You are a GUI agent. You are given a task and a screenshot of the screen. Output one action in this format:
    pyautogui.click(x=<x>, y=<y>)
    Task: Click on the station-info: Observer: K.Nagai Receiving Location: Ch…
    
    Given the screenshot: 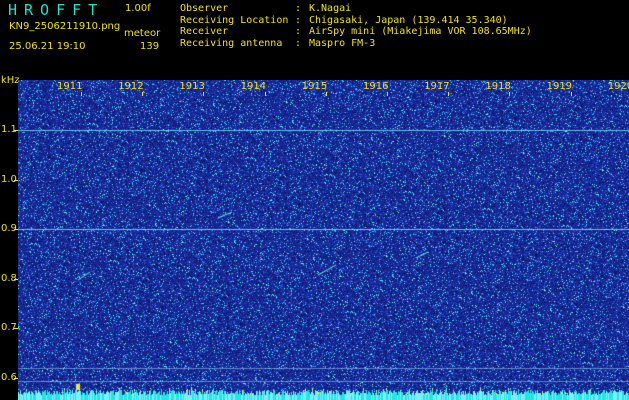 What is the action you would take?
    pyautogui.click(x=356, y=26)
    